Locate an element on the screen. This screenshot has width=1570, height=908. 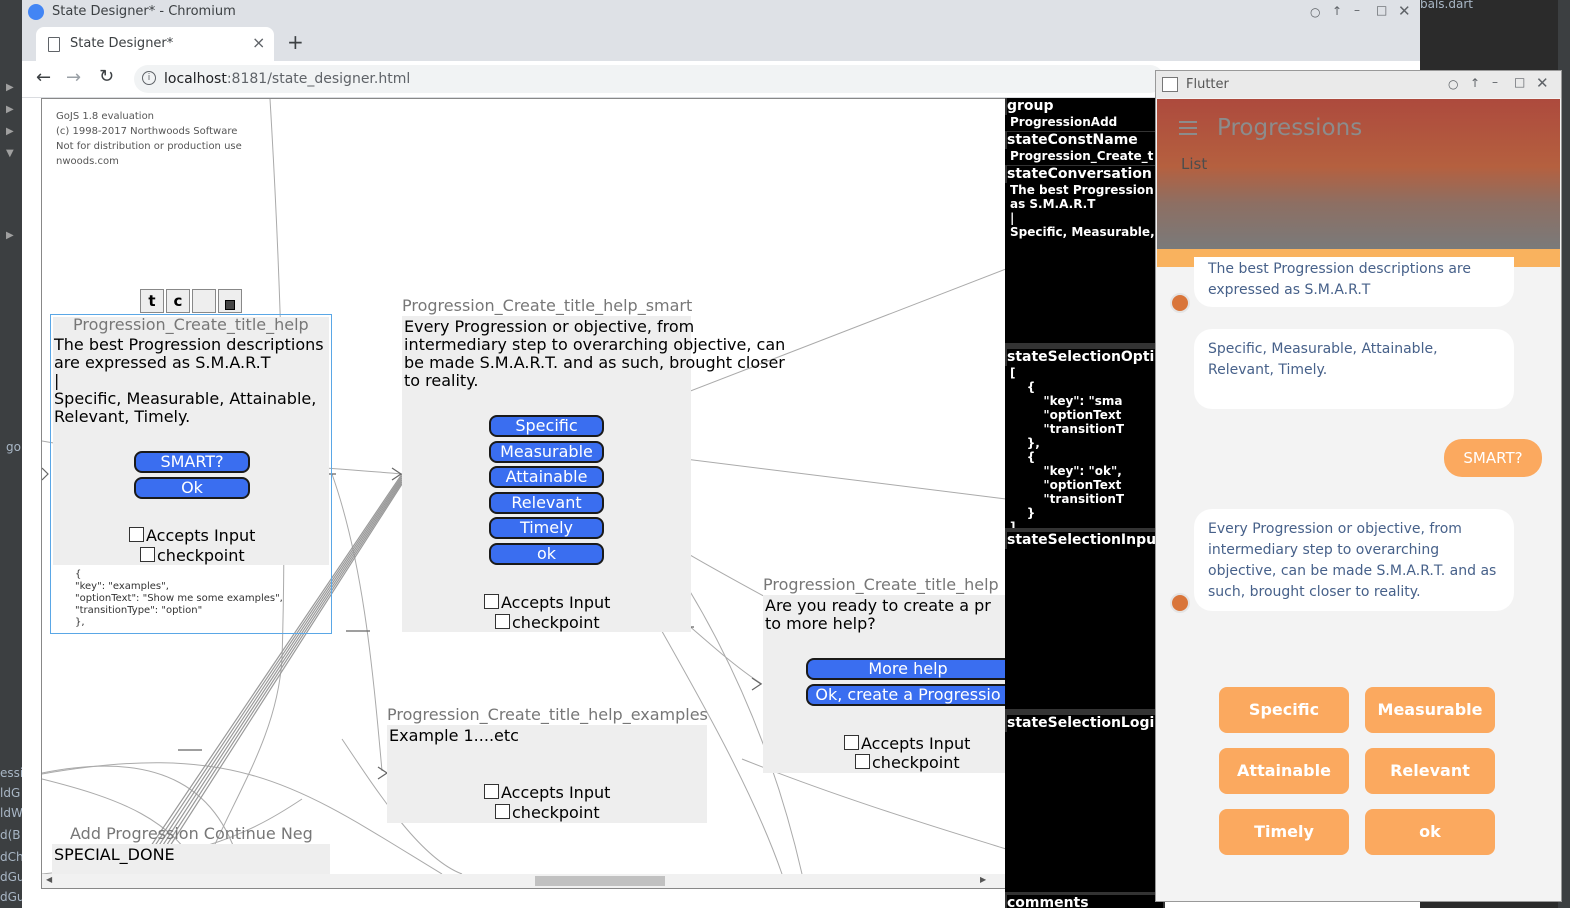
option-relevant-button: Relevant is located at coordinates (546, 503).